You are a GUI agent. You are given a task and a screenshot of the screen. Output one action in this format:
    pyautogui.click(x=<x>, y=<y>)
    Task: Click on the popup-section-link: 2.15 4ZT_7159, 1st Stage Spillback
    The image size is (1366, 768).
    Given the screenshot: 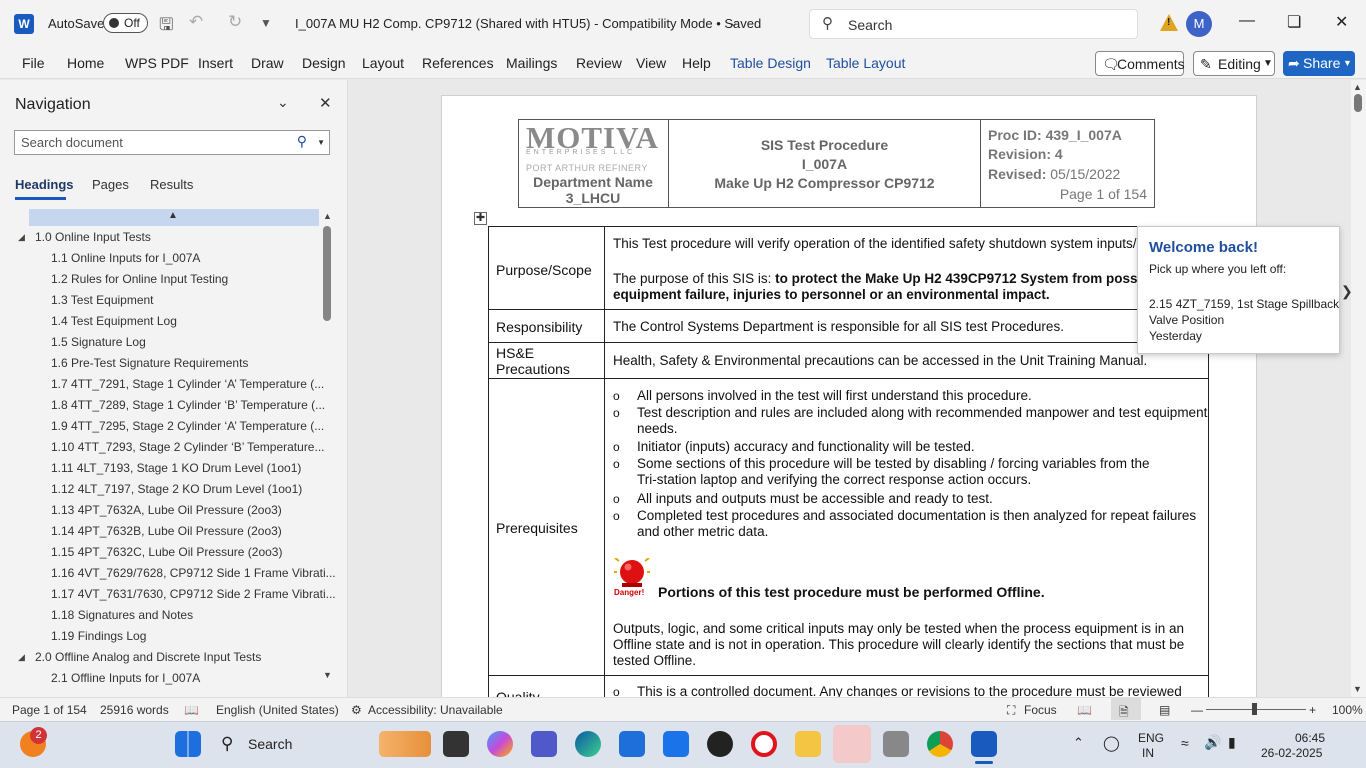 What is the action you would take?
    pyautogui.click(x=1244, y=304)
    